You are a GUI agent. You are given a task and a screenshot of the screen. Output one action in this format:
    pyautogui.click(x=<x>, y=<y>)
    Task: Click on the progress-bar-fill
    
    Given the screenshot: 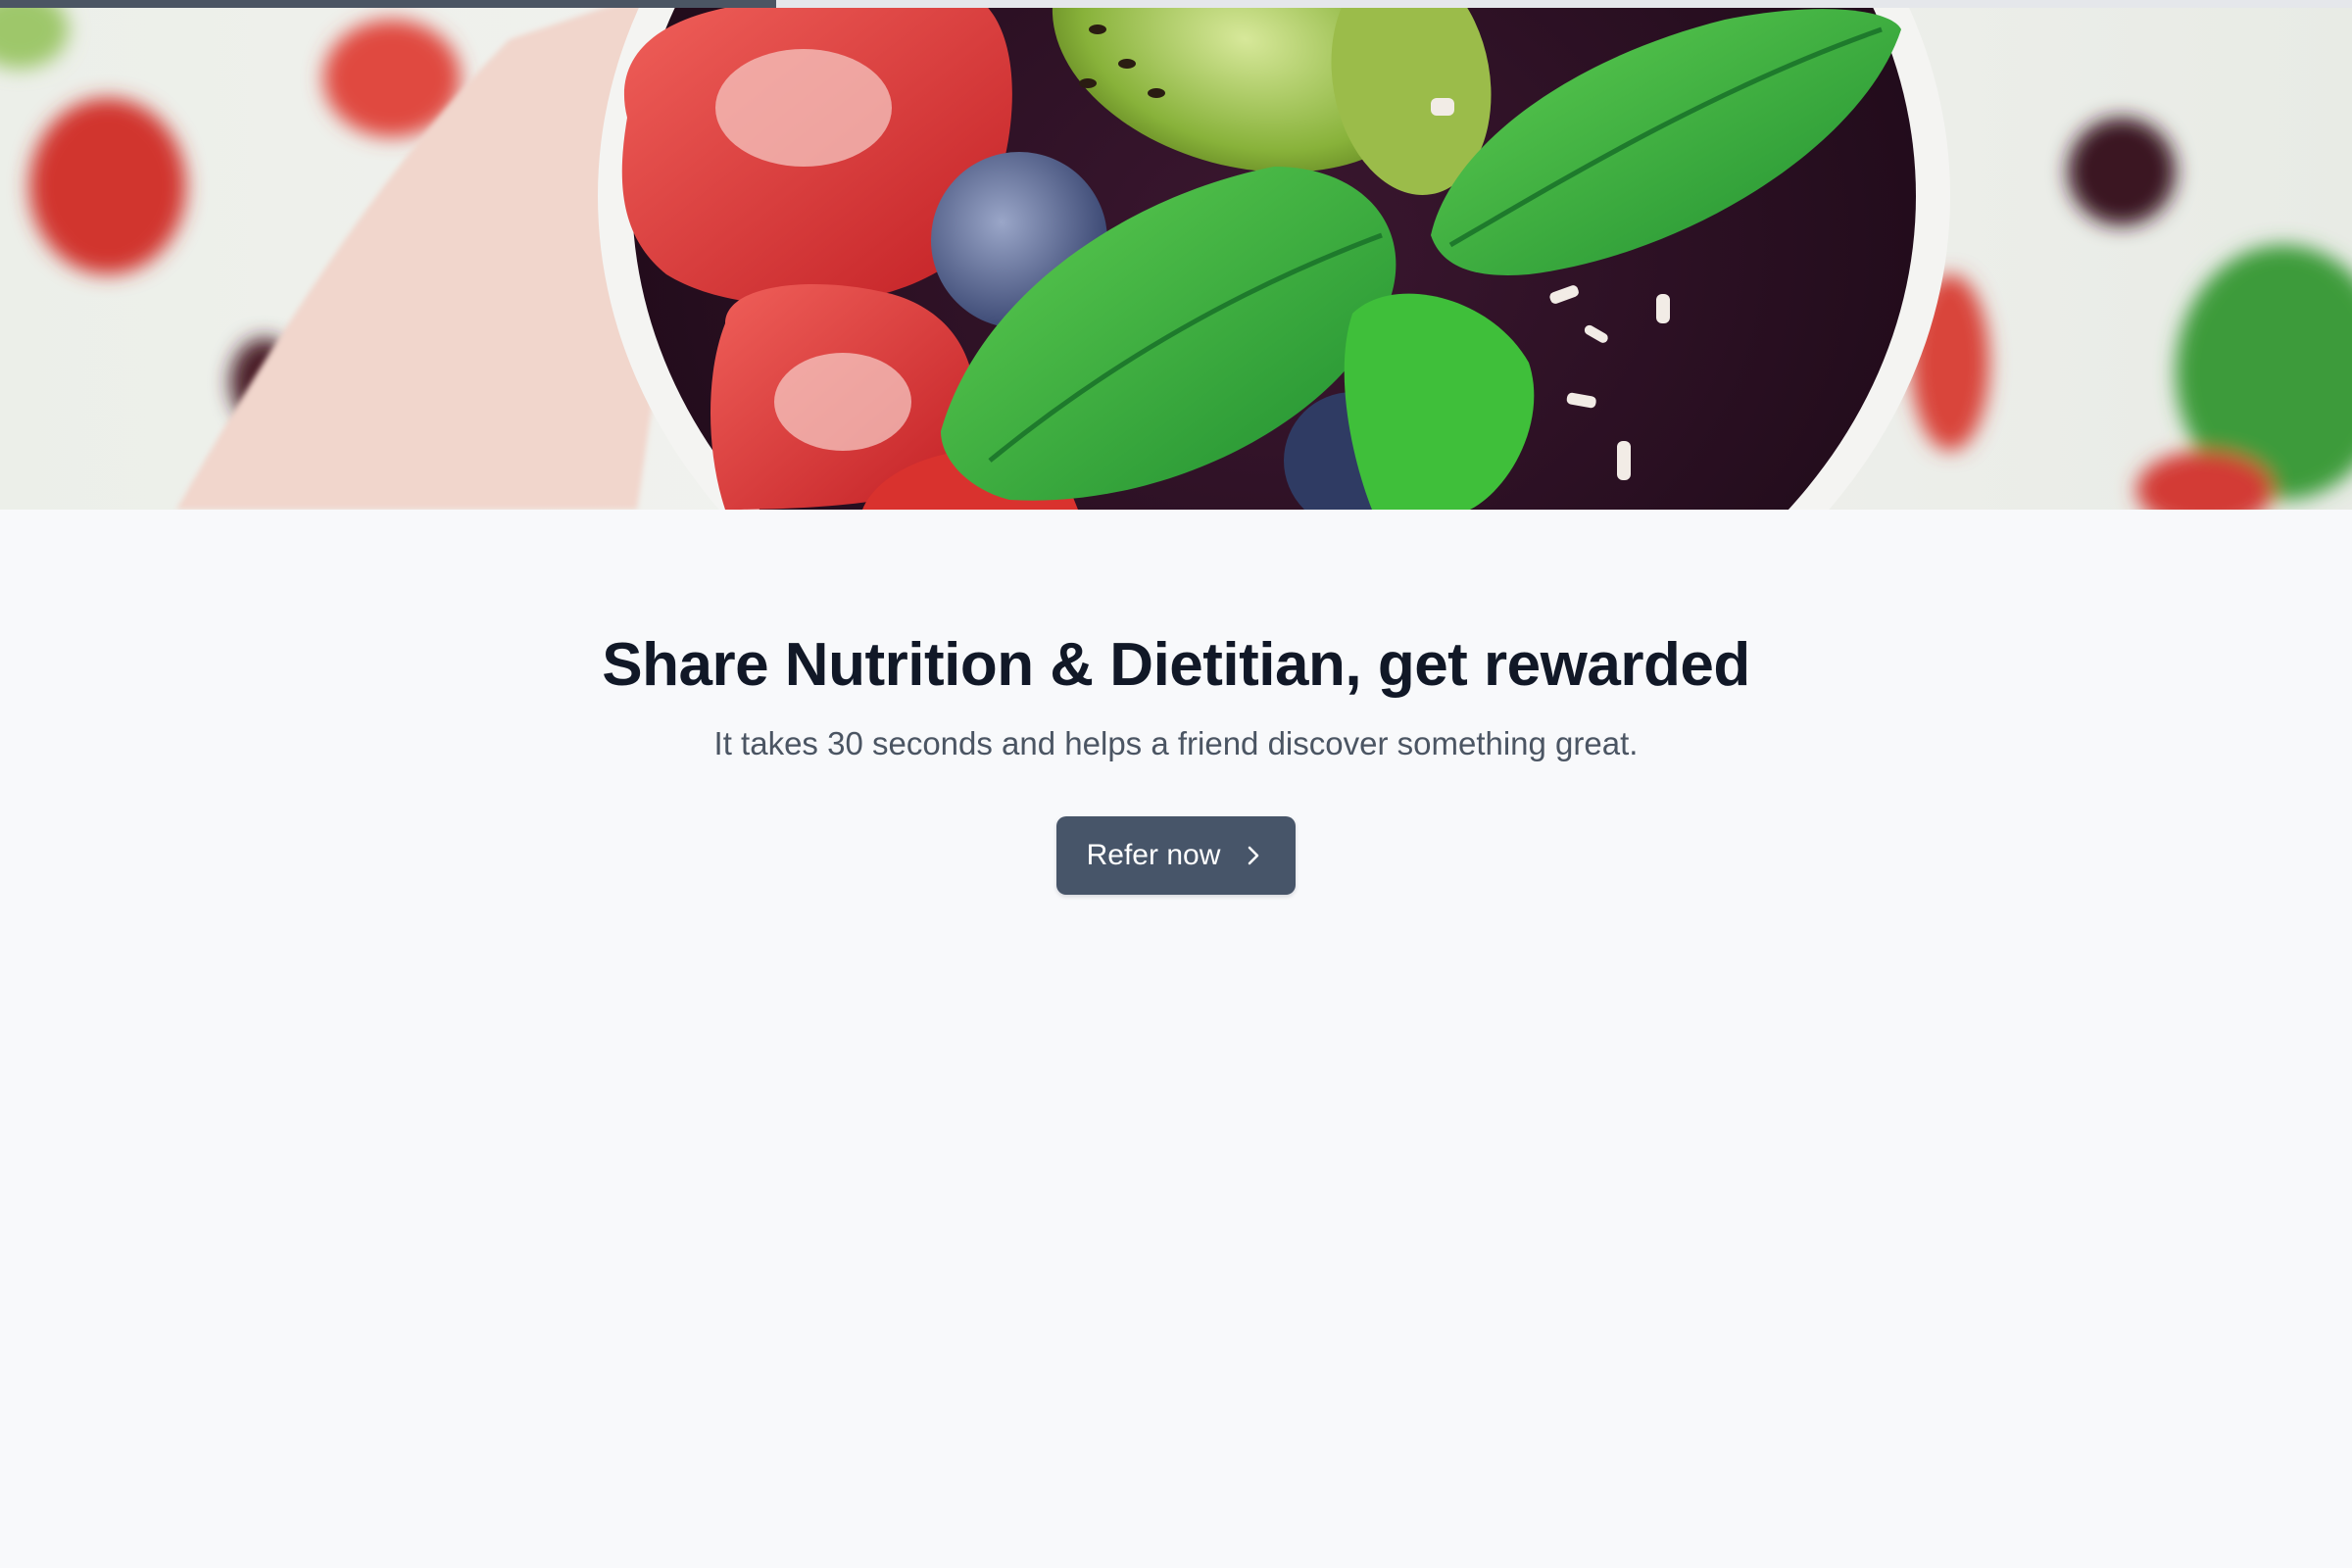 What is the action you would take?
    pyautogui.click(x=388, y=4)
    